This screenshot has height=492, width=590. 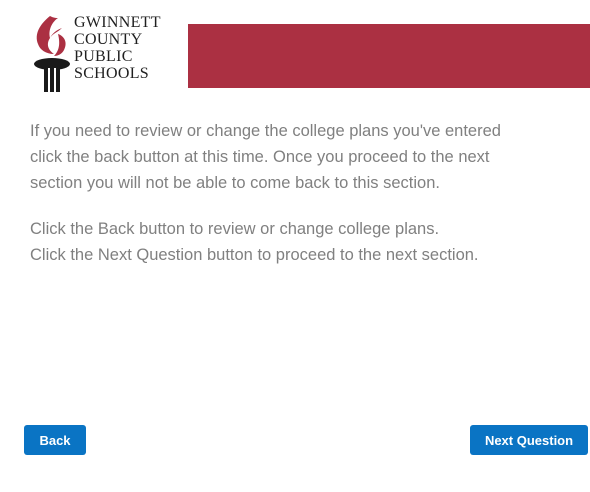 I want to click on back-button: Back, so click(x=55, y=440).